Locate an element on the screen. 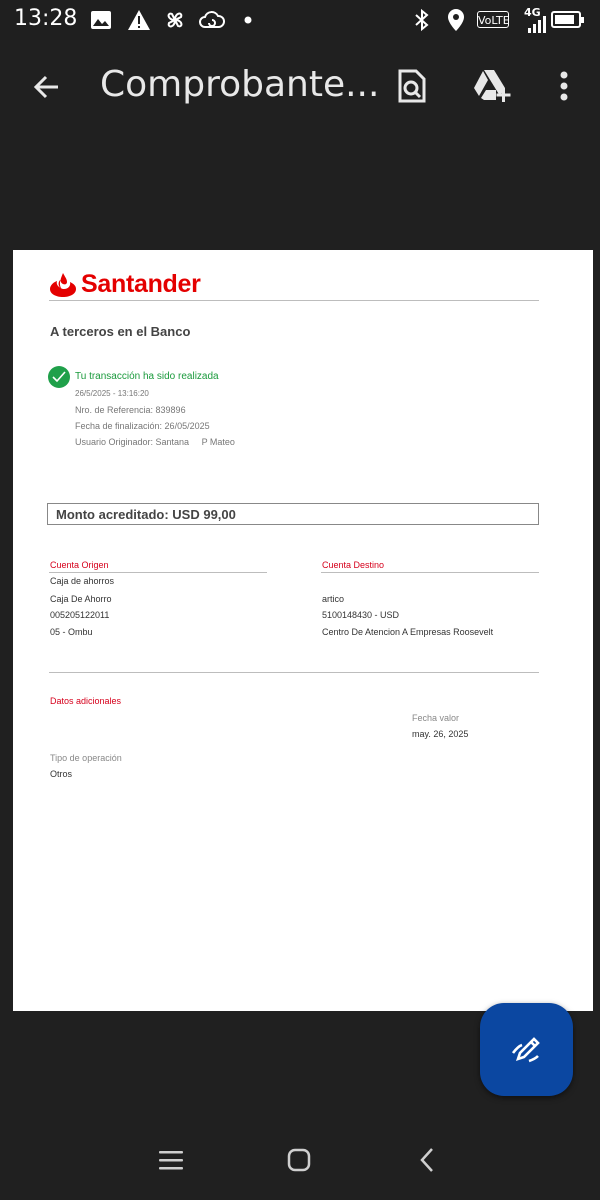 Image resolution: width=600 pixels, height=1200 pixels. operation-type-label: Tipo de operación is located at coordinates (86, 758).